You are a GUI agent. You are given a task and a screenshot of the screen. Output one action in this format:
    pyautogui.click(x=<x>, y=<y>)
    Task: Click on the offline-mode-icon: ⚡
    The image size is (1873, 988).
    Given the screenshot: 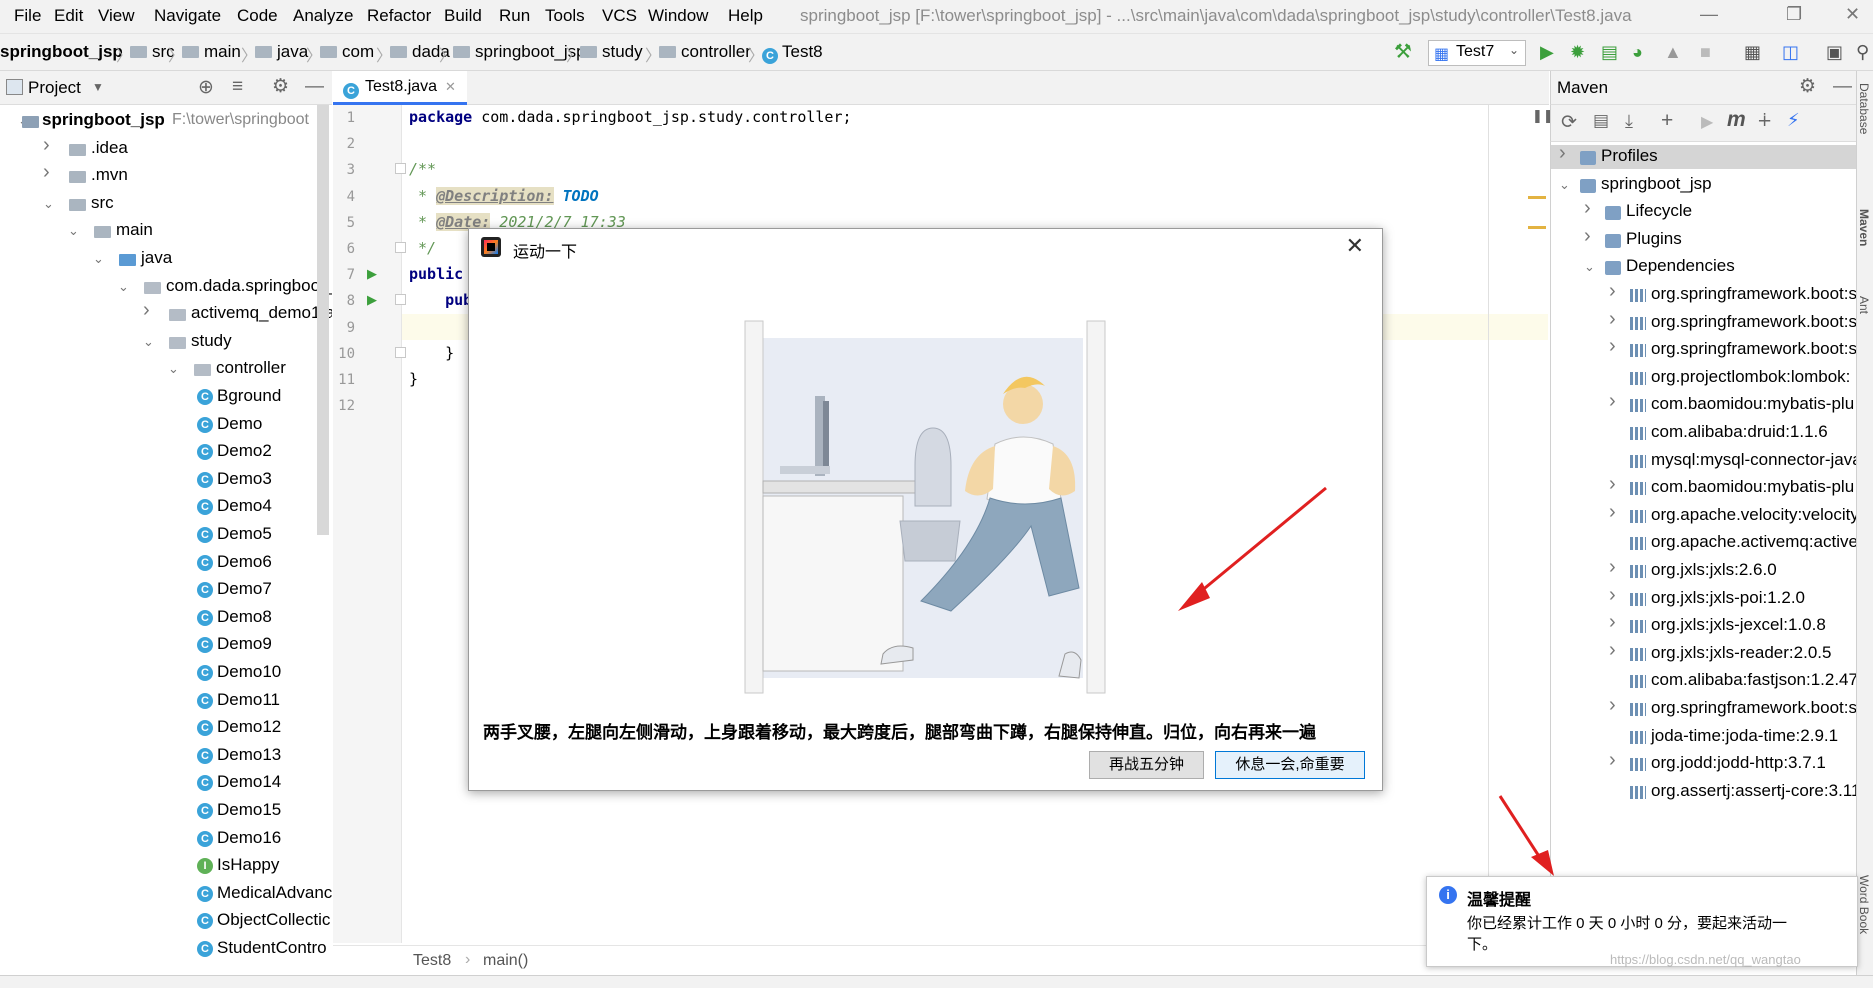 What is the action you would take?
    pyautogui.click(x=1793, y=120)
    